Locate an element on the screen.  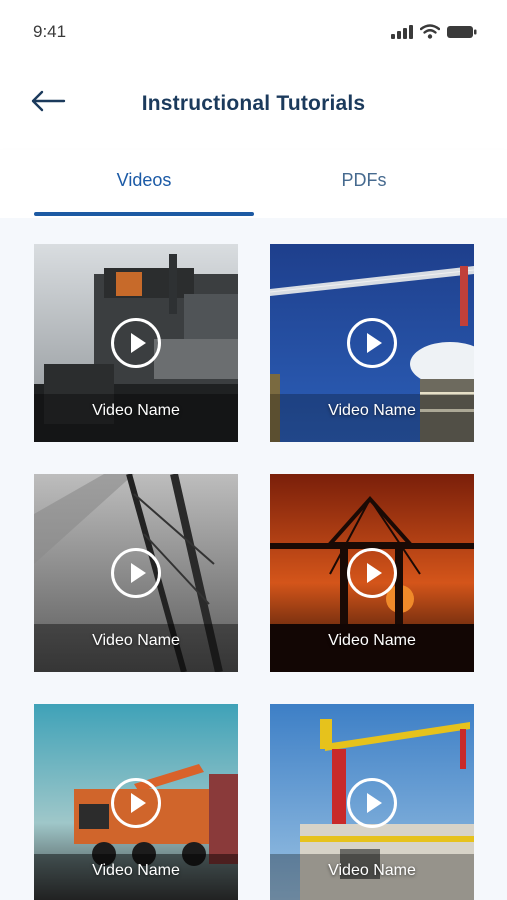
wifi-icon is located at coordinates (430, 34).